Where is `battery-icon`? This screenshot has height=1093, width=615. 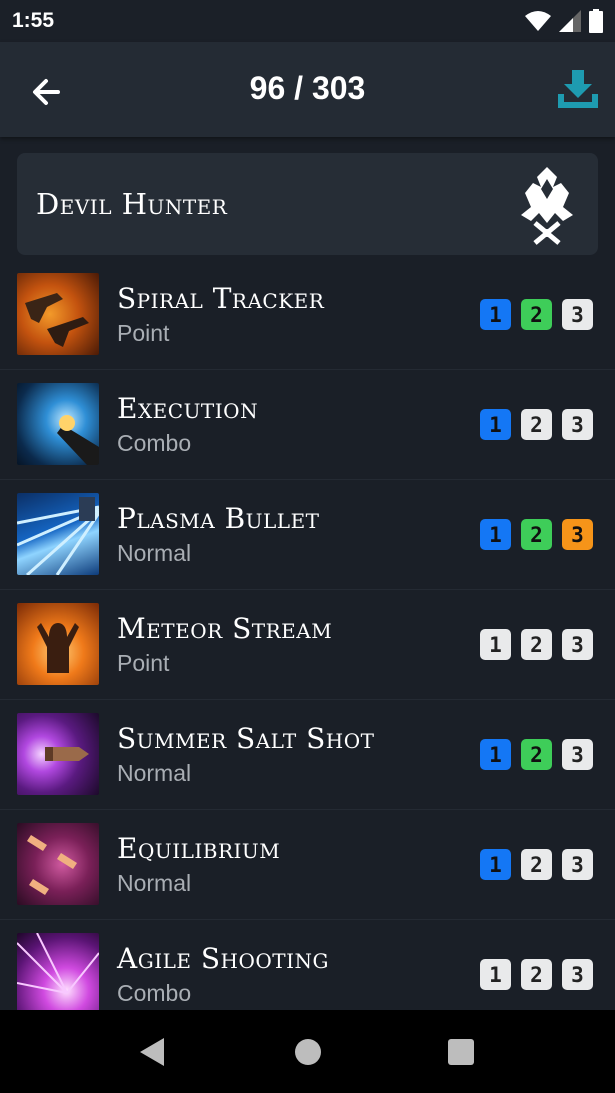
battery-icon is located at coordinates (596, 21).